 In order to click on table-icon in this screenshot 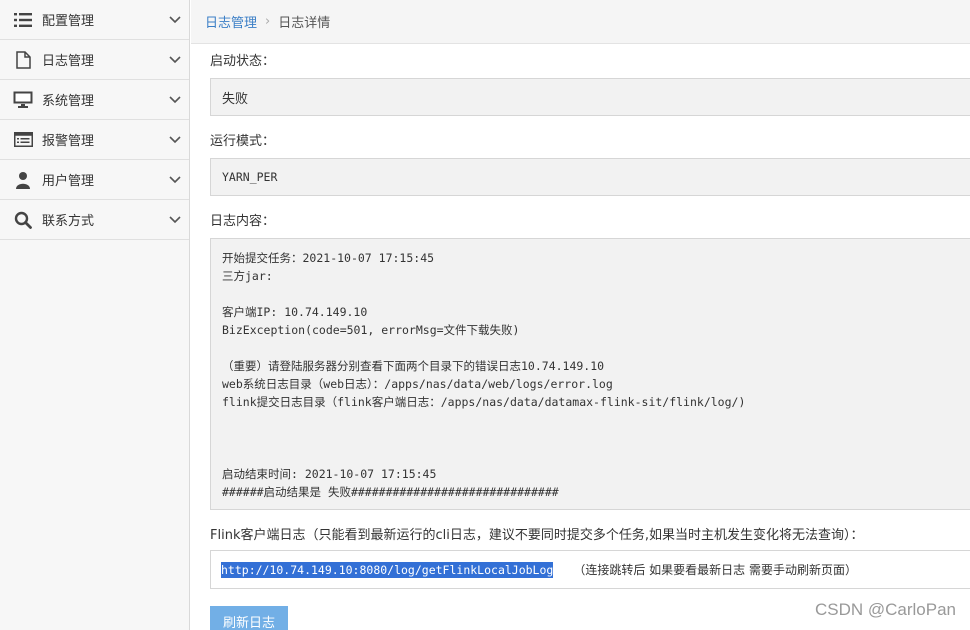, I will do `click(23, 140)`.